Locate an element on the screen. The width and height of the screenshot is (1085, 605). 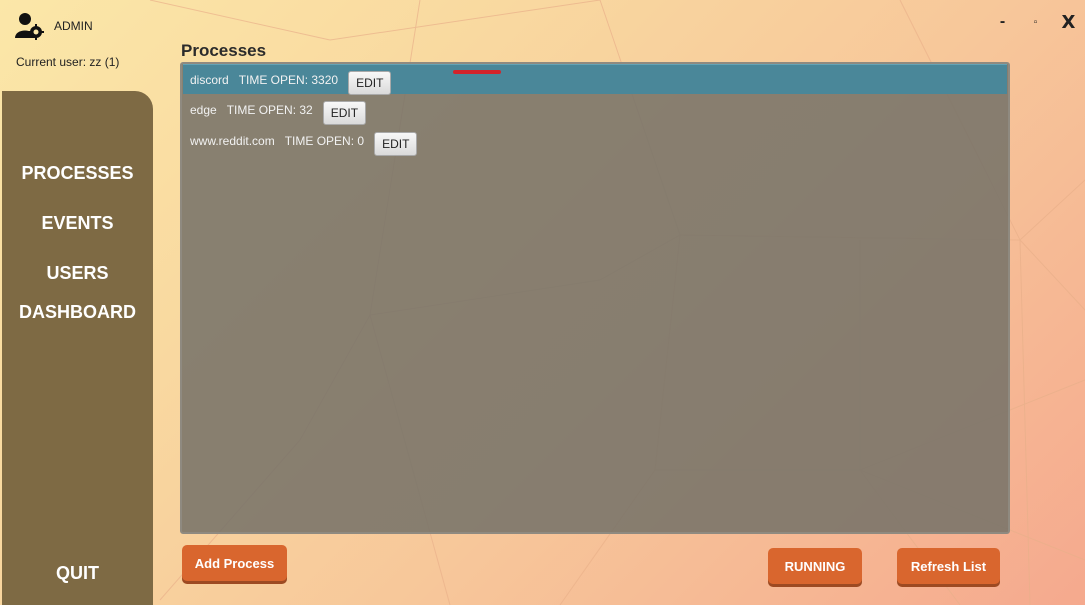
admin-label: ADMIN is located at coordinates (73, 26).